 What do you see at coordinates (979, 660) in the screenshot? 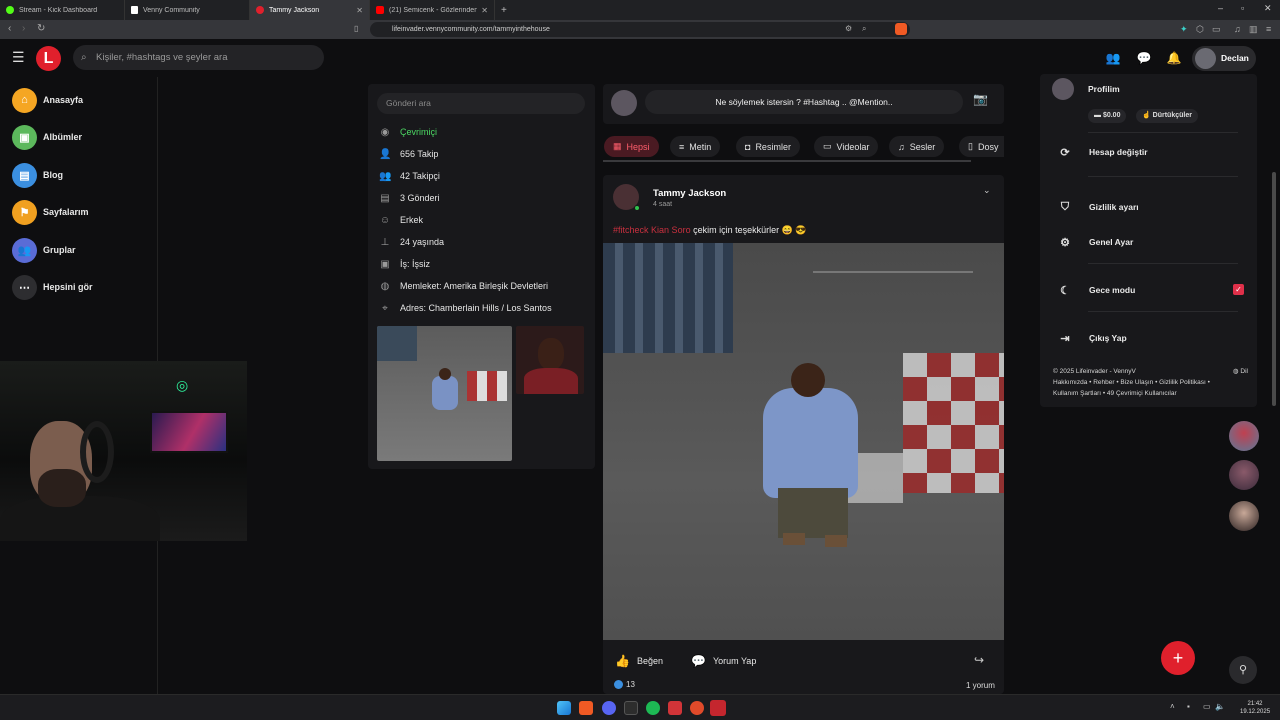
I see `share-icon: ↪` at bounding box center [979, 660].